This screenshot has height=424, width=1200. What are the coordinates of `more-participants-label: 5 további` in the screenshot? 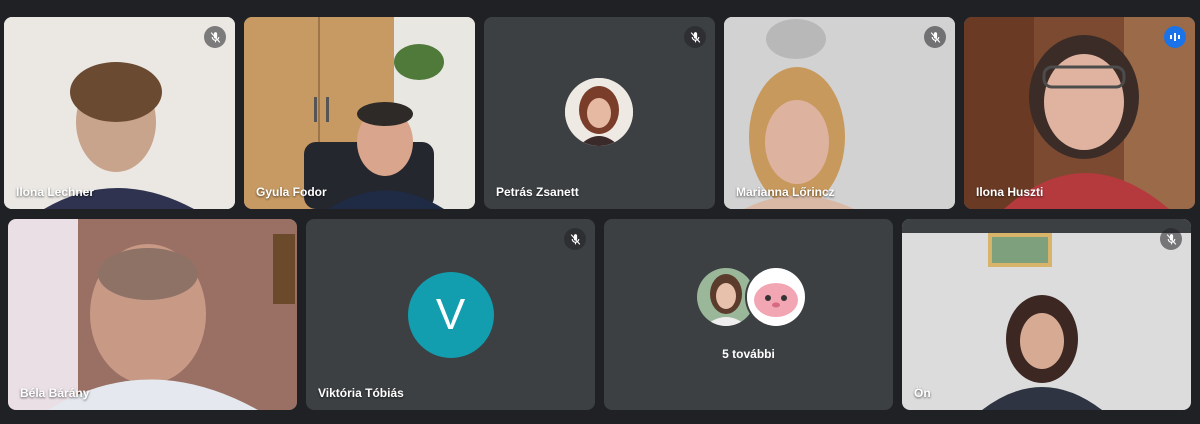 It's located at (748, 354).